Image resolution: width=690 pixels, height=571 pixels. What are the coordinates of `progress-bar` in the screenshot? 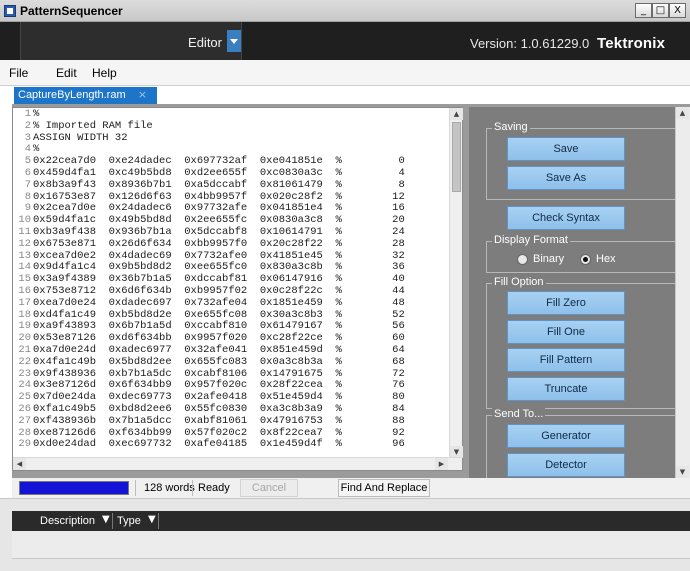 It's located at (74, 488).